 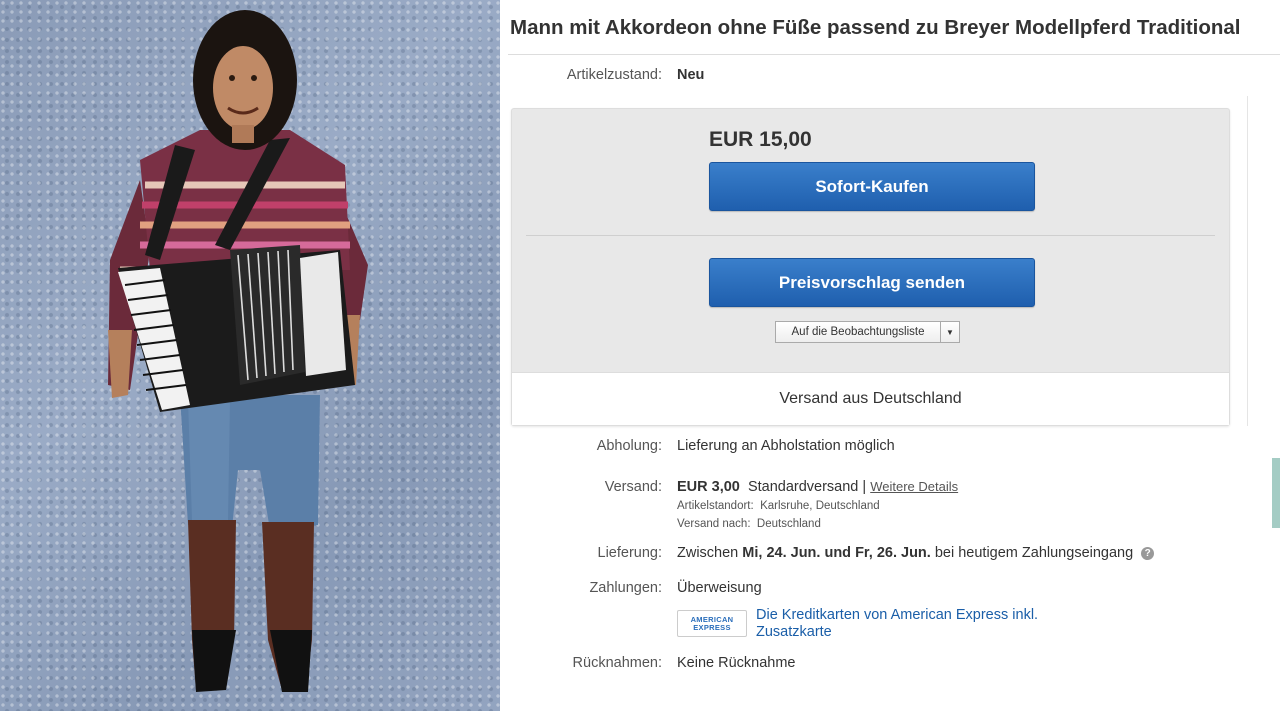 What do you see at coordinates (714, 524) in the screenshot?
I see `ships-to-label: Versand nach:` at bounding box center [714, 524].